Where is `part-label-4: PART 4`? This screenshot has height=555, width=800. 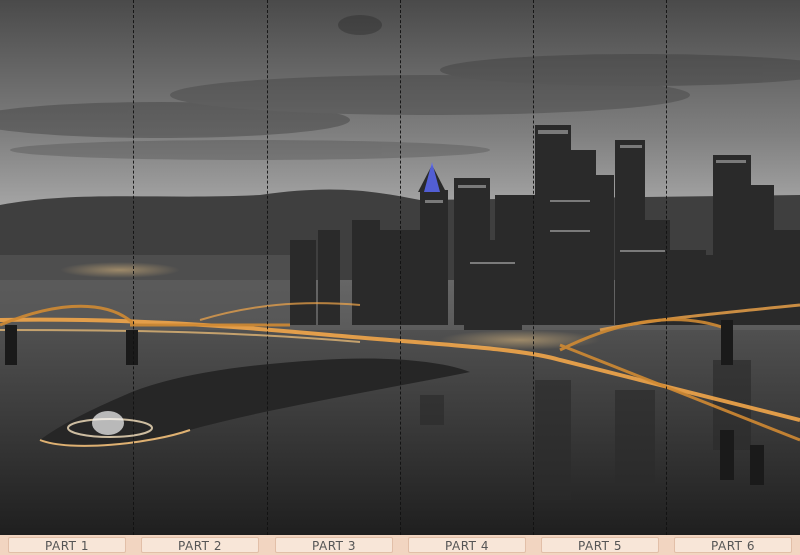
part-label-4: PART 4 is located at coordinates (467, 545).